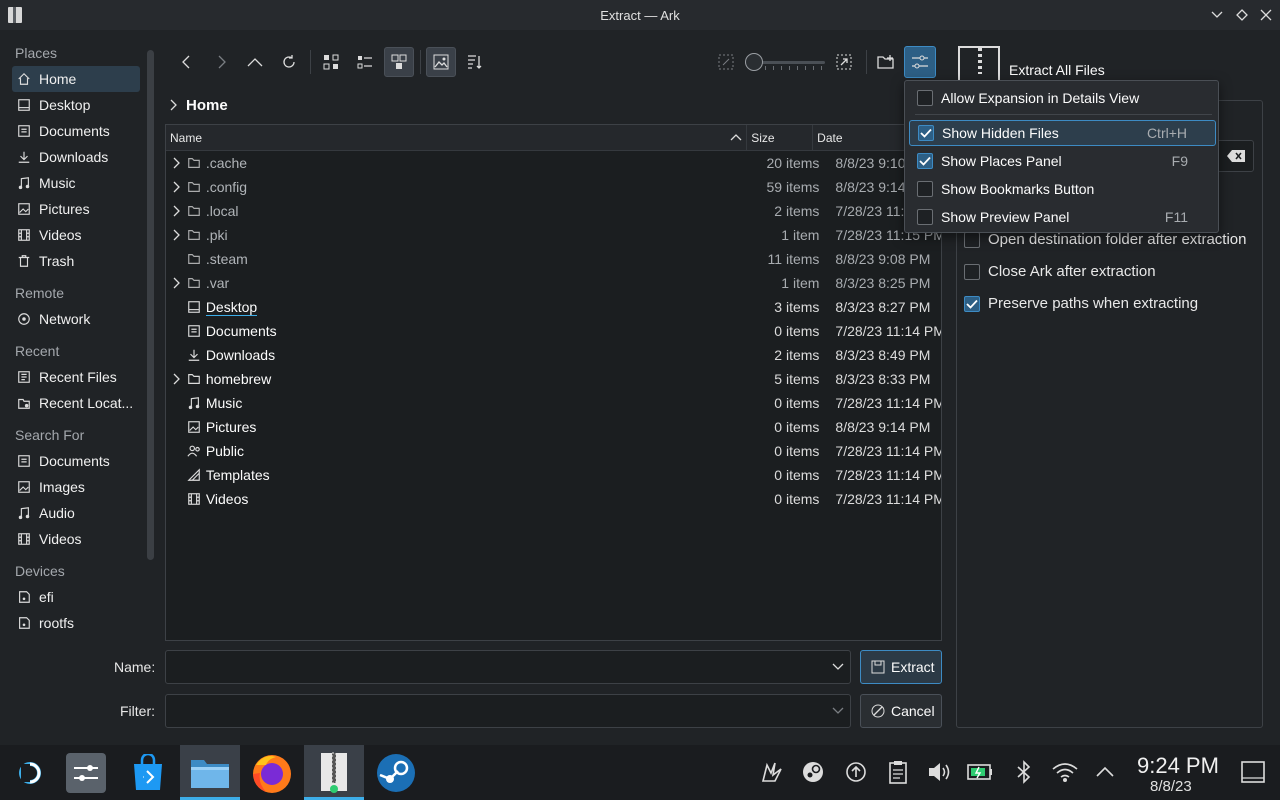  What do you see at coordinates (898, 772) in the screenshot?
I see `clipboard-icon` at bounding box center [898, 772].